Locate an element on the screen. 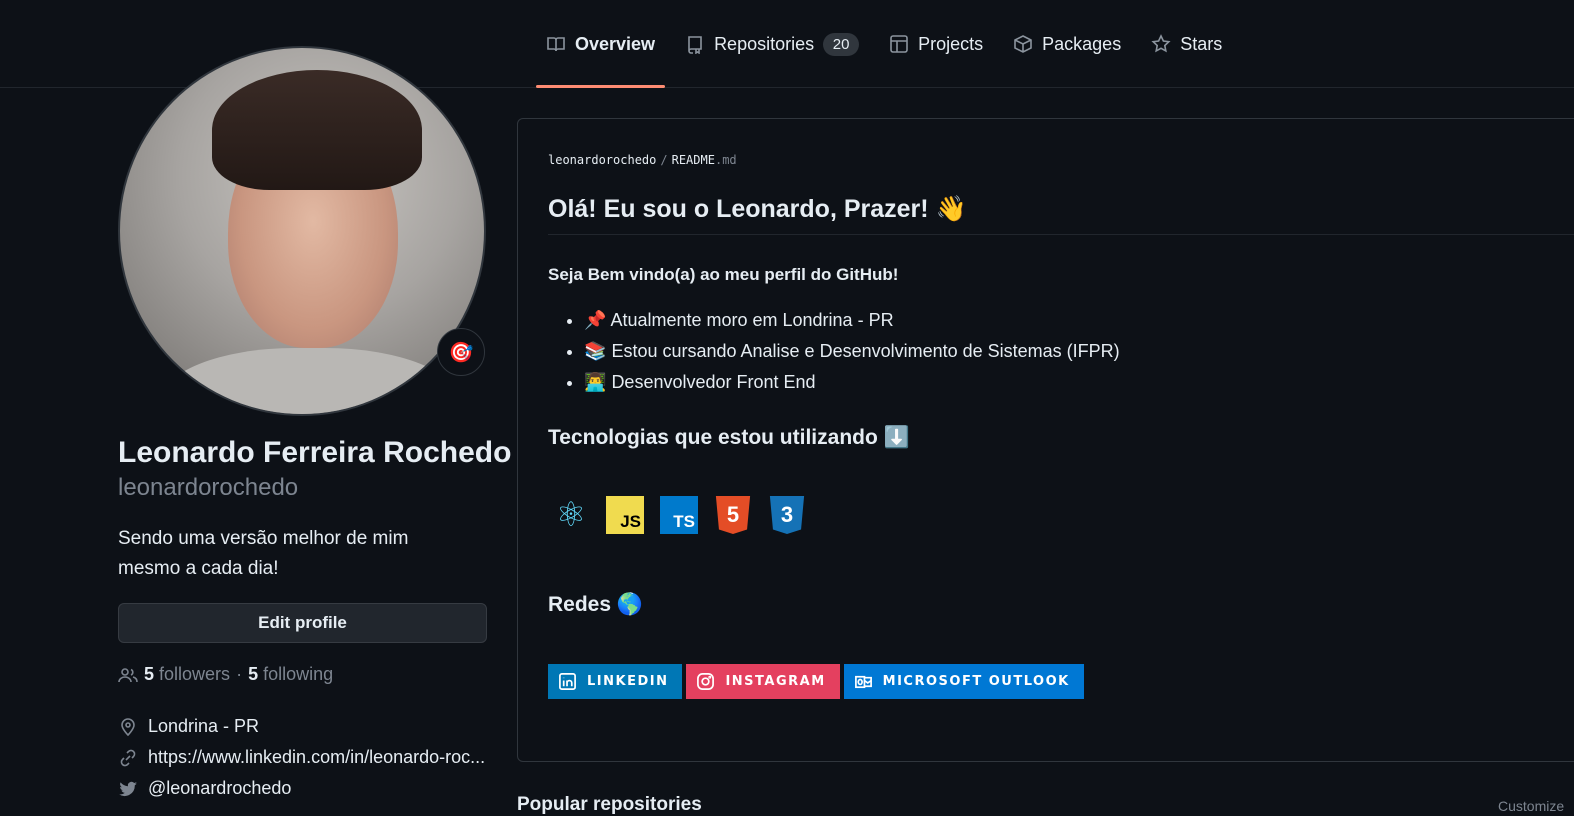 The height and width of the screenshot is (816, 1574). list-item: 📌 Atualmente moro em Londrina - PR is located at coordinates (852, 320).